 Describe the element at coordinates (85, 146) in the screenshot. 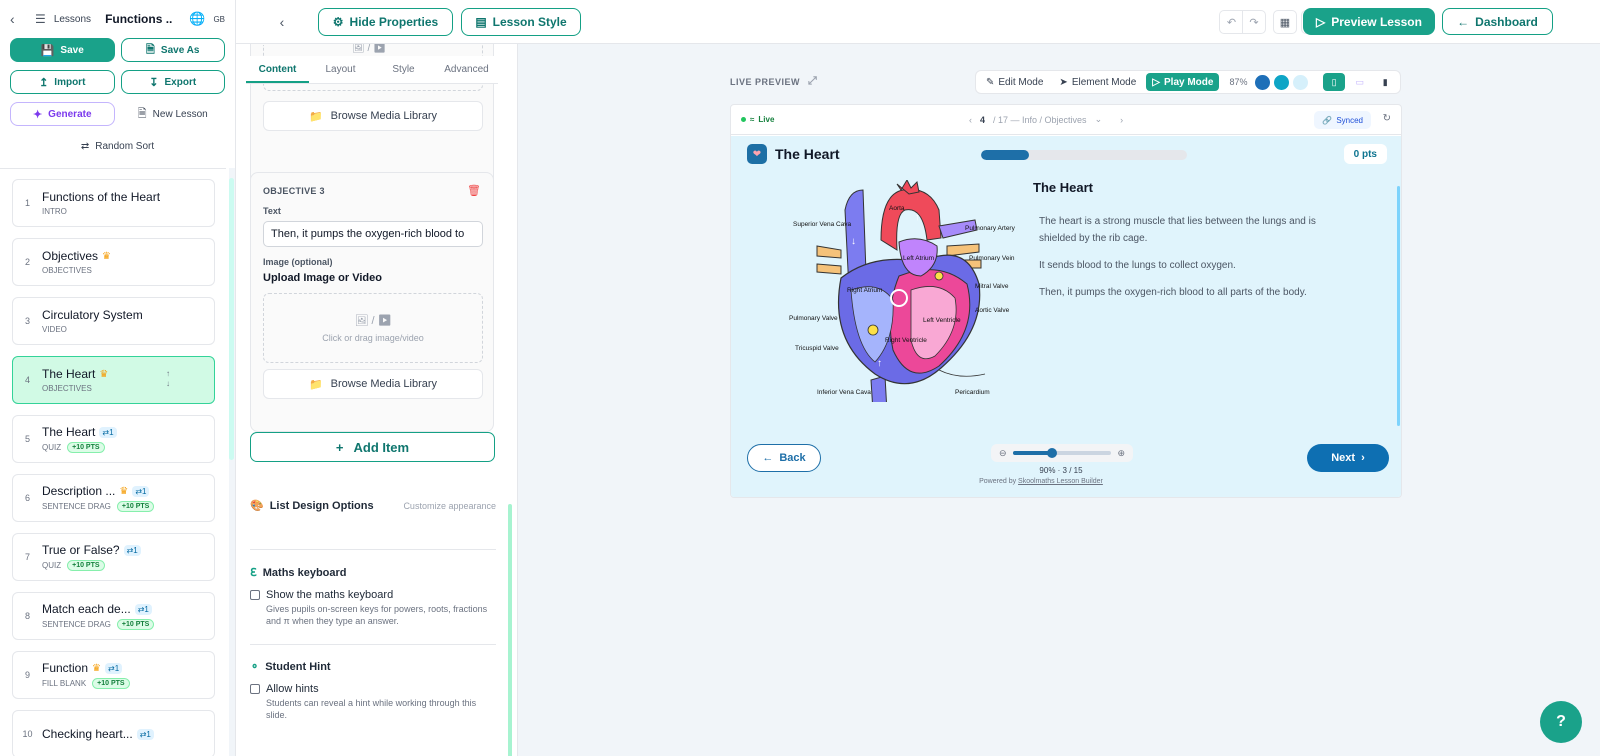

I see `shuffle-icon: ⇄` at that location.